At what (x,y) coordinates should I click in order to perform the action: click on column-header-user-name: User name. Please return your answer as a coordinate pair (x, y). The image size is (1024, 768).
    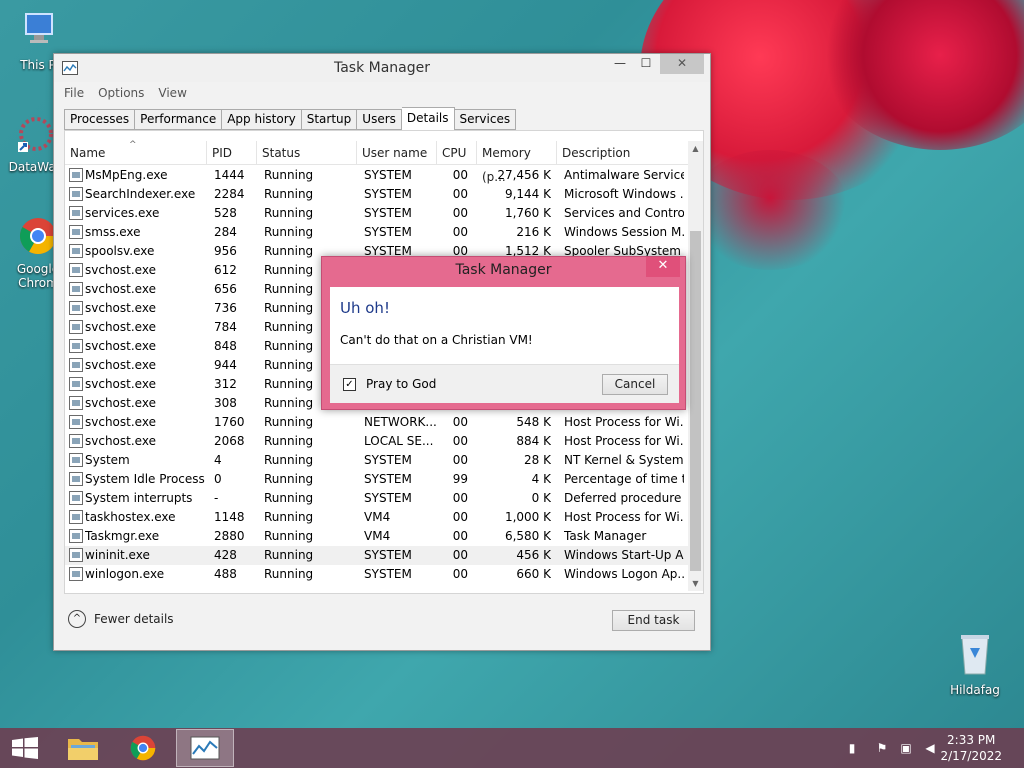
    Looking at the image, I should click on (397, 153).